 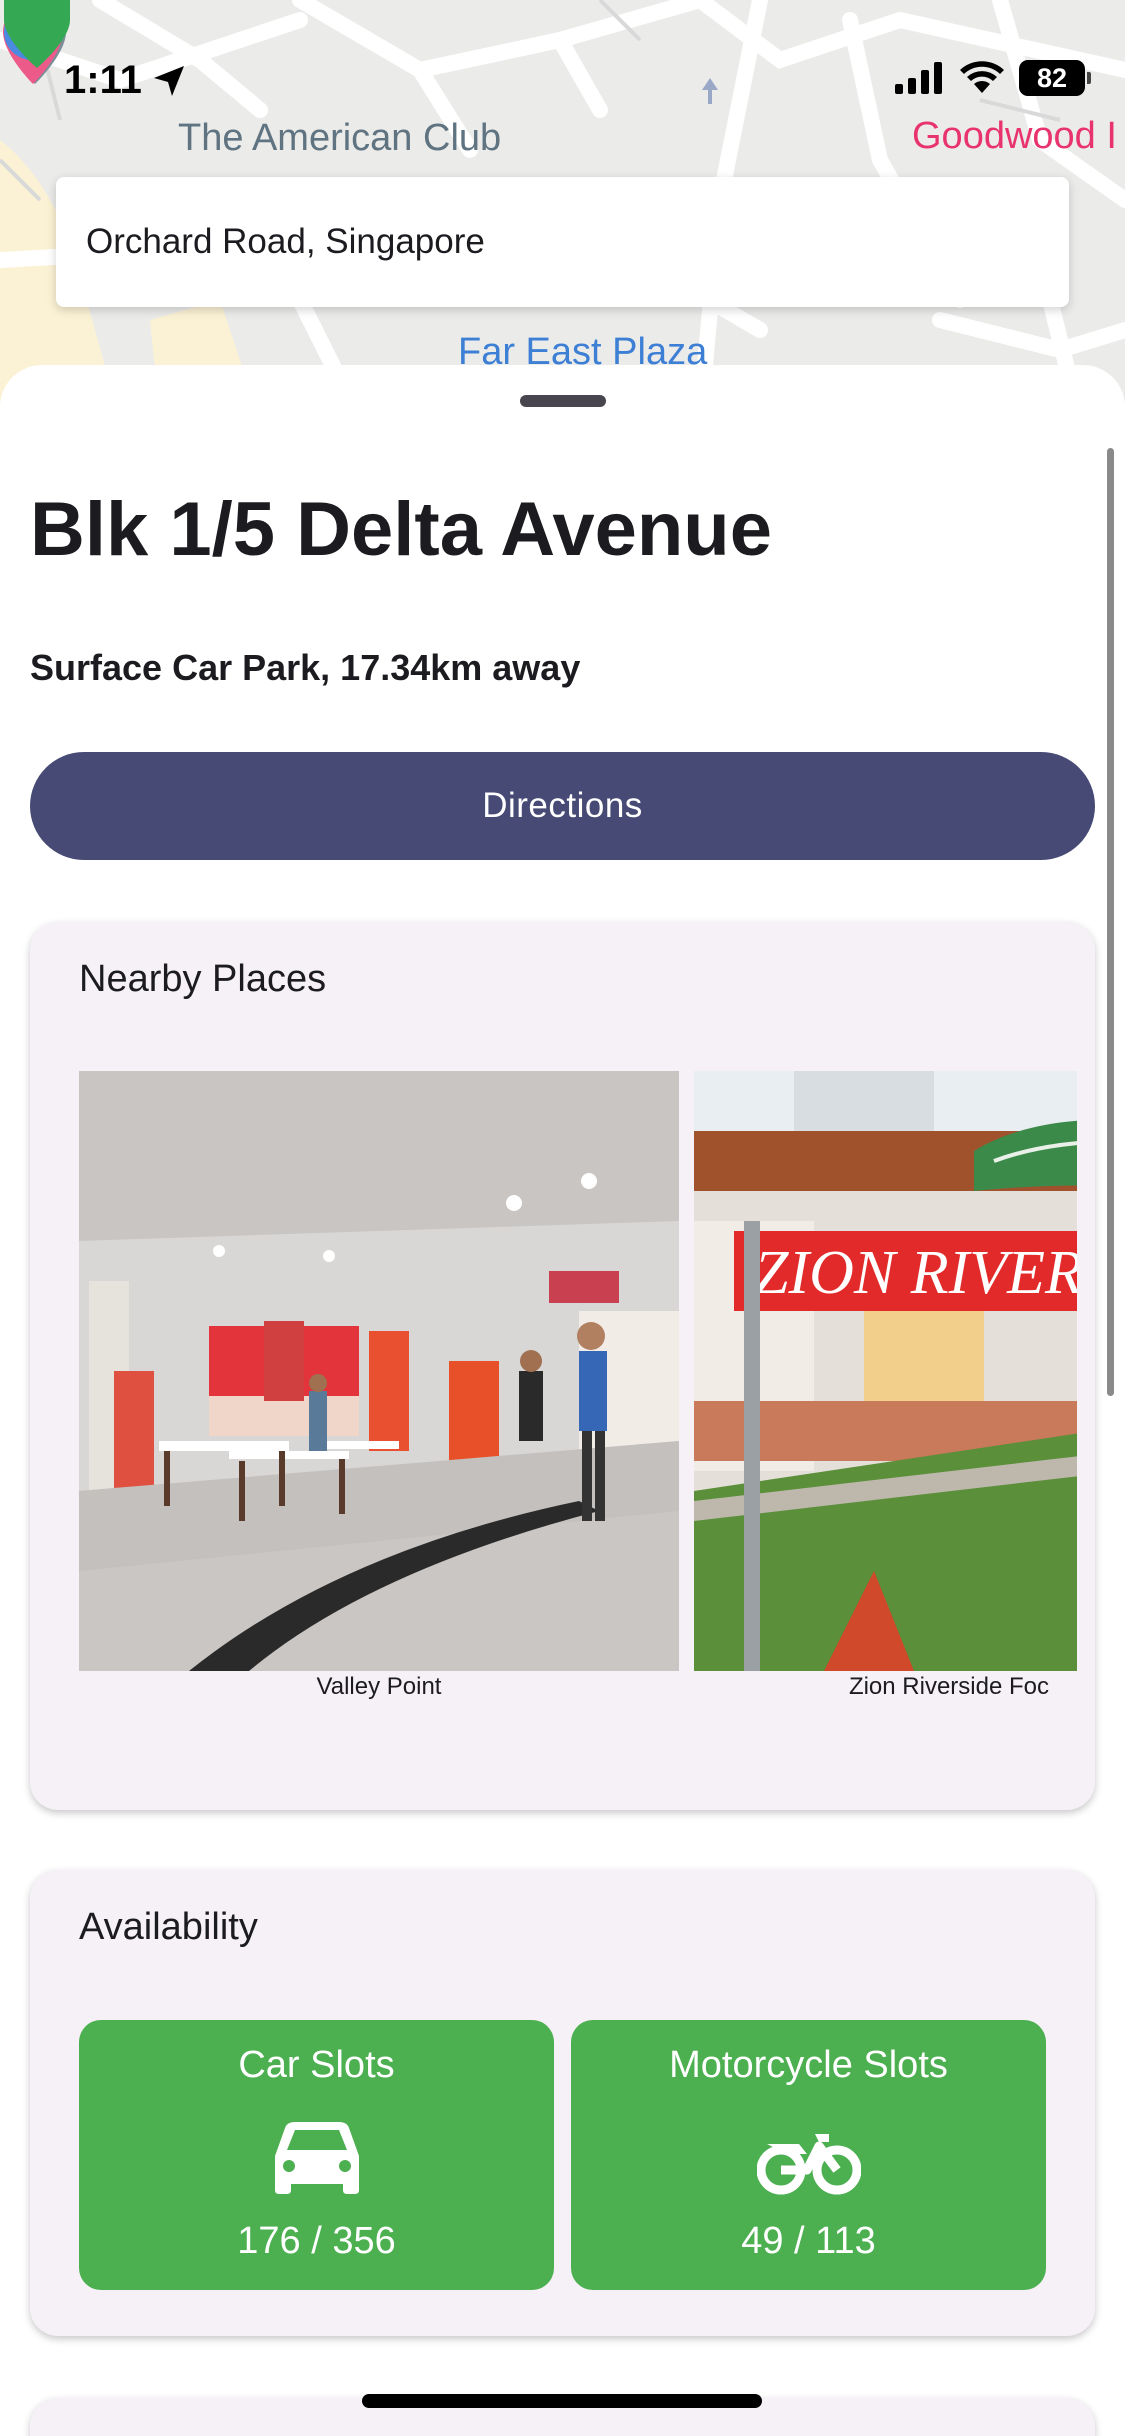 What do you see at coordinates (316, 2065) in the screenshot?
I see `car-slots-label: Car Slots` at bounding box center [316, 2065].